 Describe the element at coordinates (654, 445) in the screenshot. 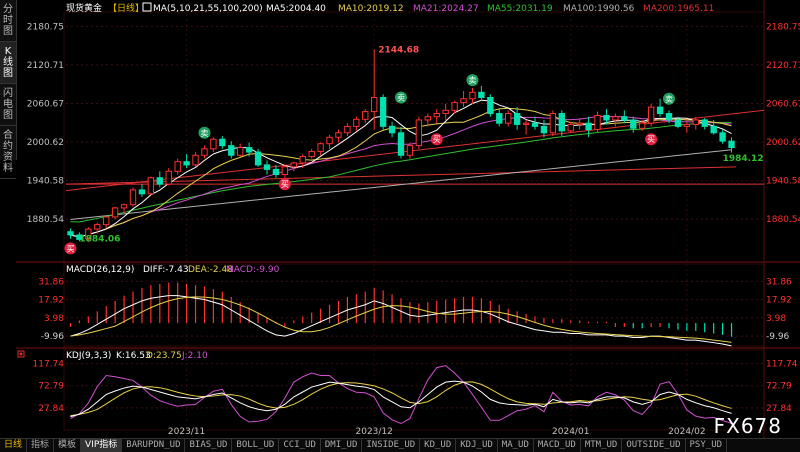

I see `tab-outside-ud: OUTSIDE_UD` at that location.